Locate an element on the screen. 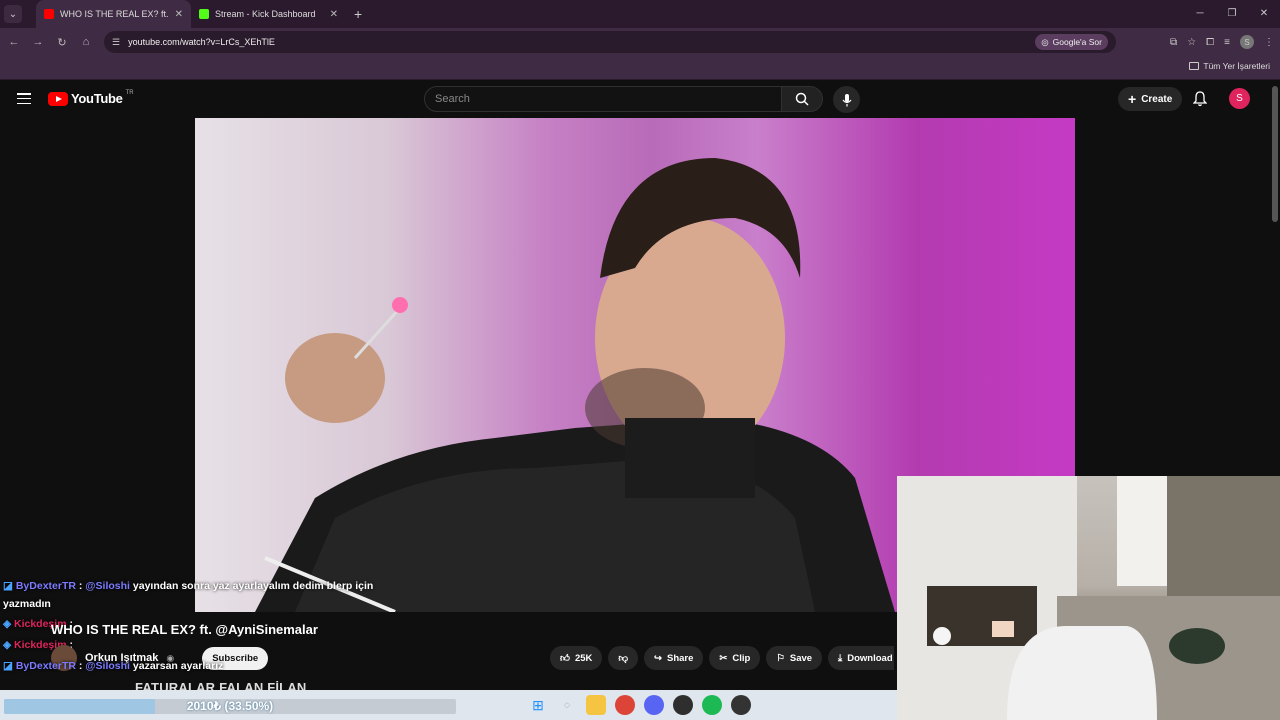 Image resolution: width=1280 pixels, height=720 pixels. chat-message-continued: yazmadın is located at coordinates (27, 604).